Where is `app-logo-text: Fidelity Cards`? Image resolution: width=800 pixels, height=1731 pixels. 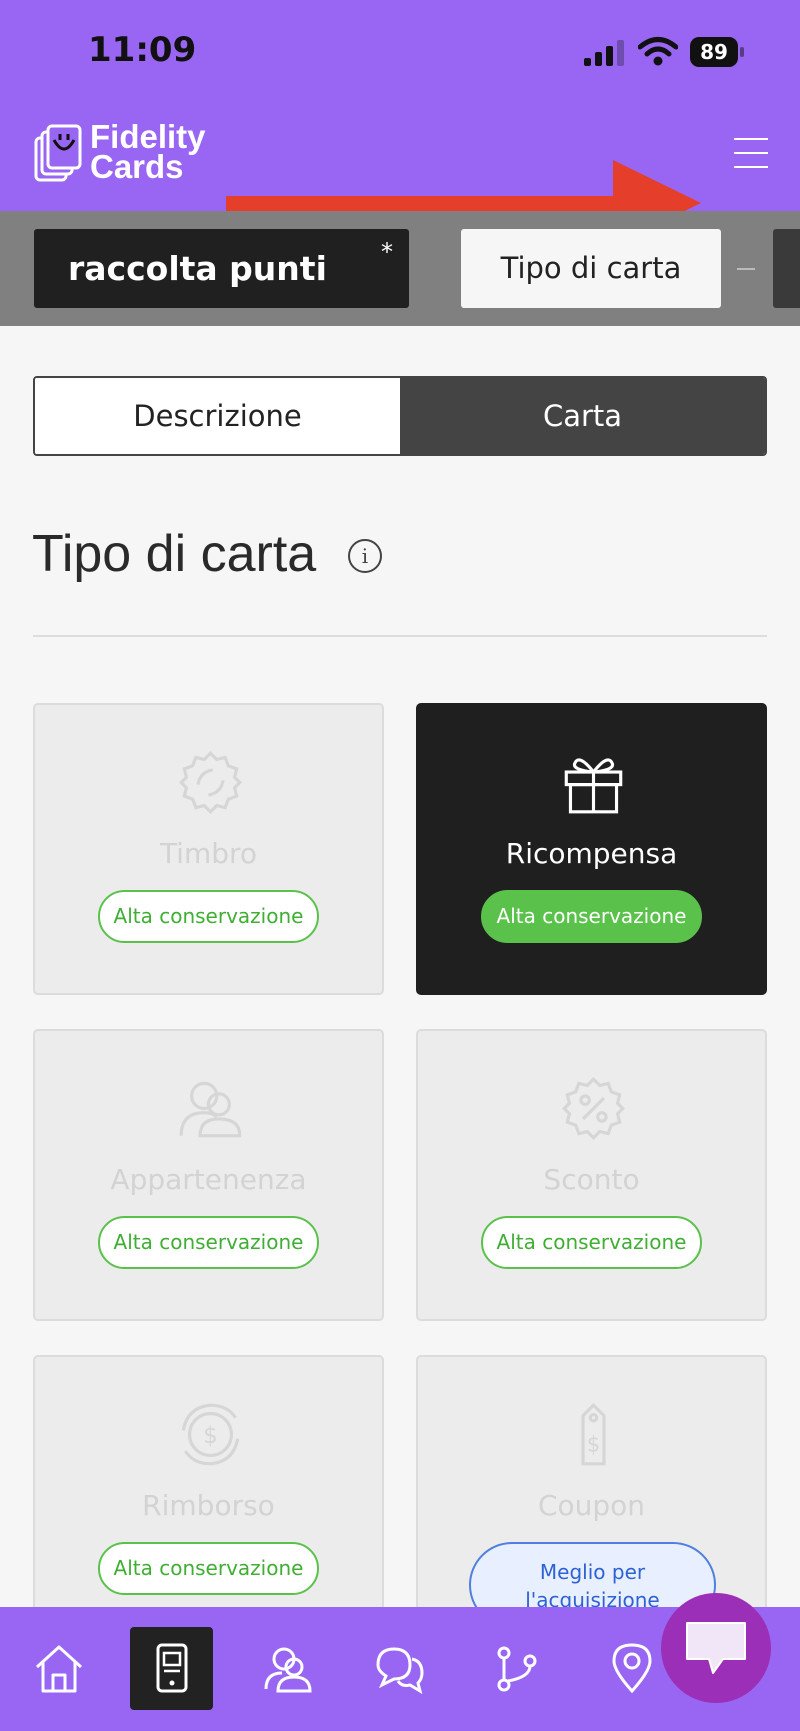
app-logo-text: Fidelity Cards is located at coordinates (148, 151).